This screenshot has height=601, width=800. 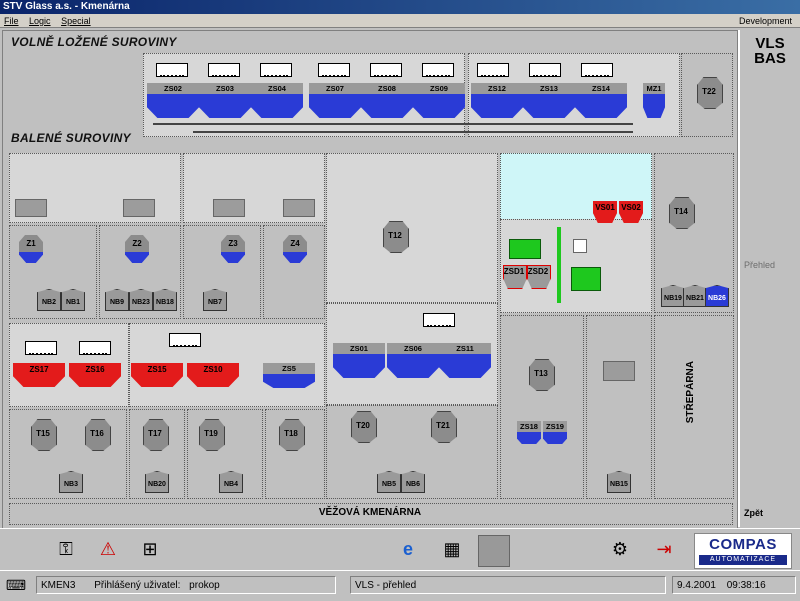 I want to click on calculator-icon: ▦, so click(x=452, y=549).